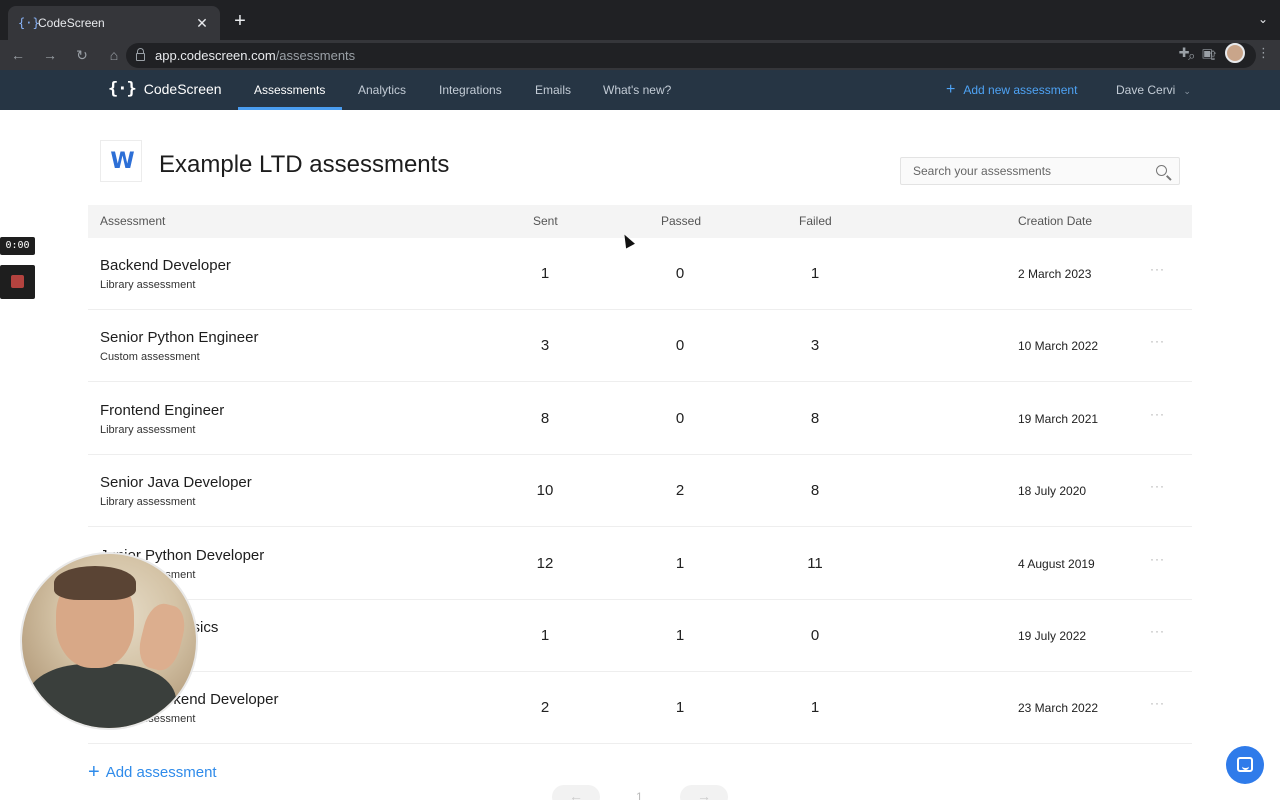  Describe the element at coordinates (122, 89) in the screenshot. I see `codescreen-logo-icon: {·}` at that location.